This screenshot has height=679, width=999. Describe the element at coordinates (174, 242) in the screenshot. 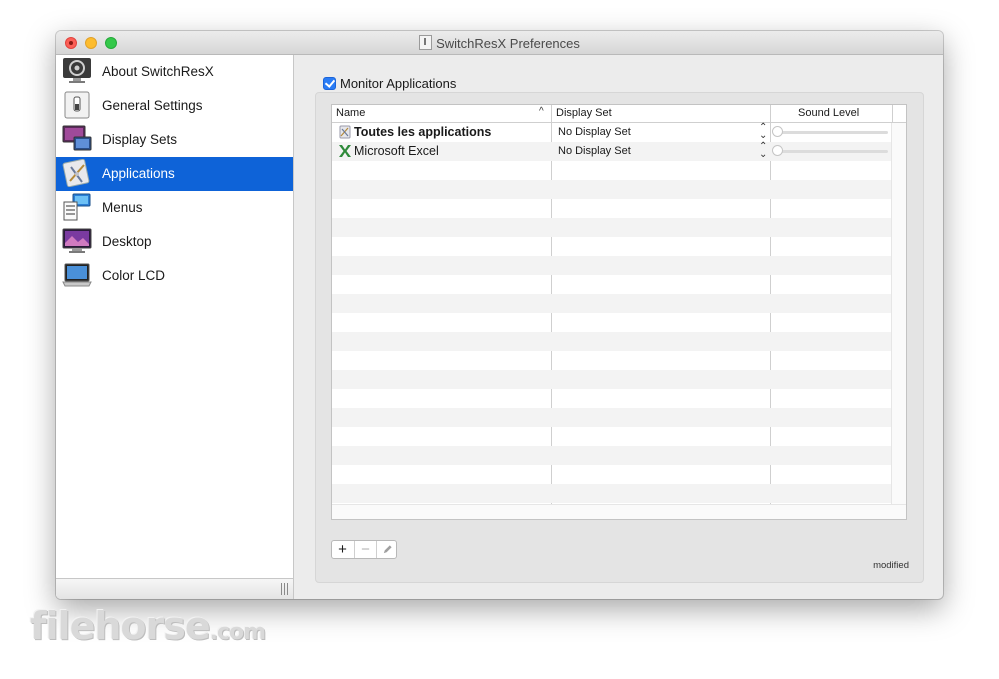

I see `sidebar-item-desktop: Desktop` at that location.